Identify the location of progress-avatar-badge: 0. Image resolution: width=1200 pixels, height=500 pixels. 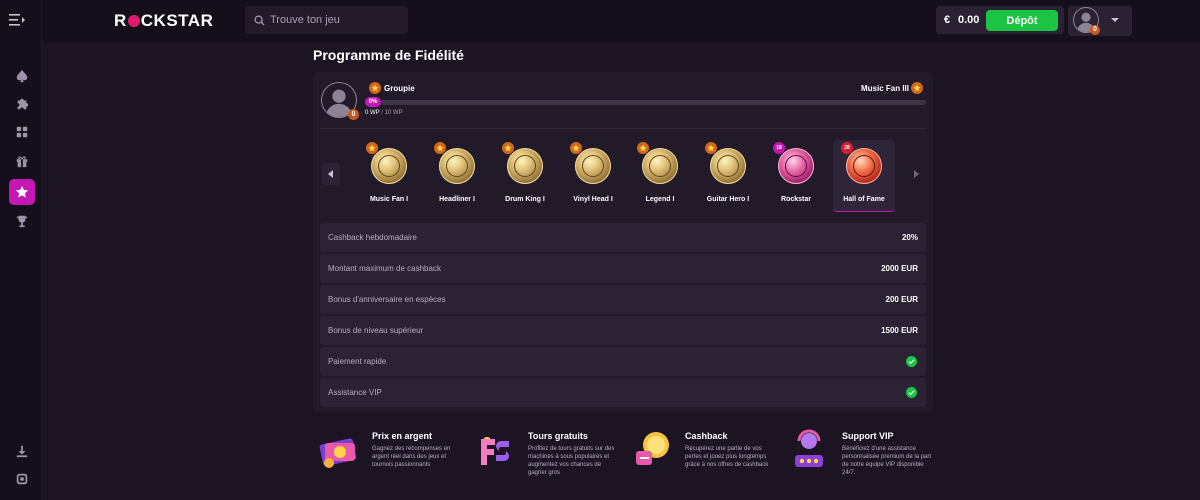
(353, 114).